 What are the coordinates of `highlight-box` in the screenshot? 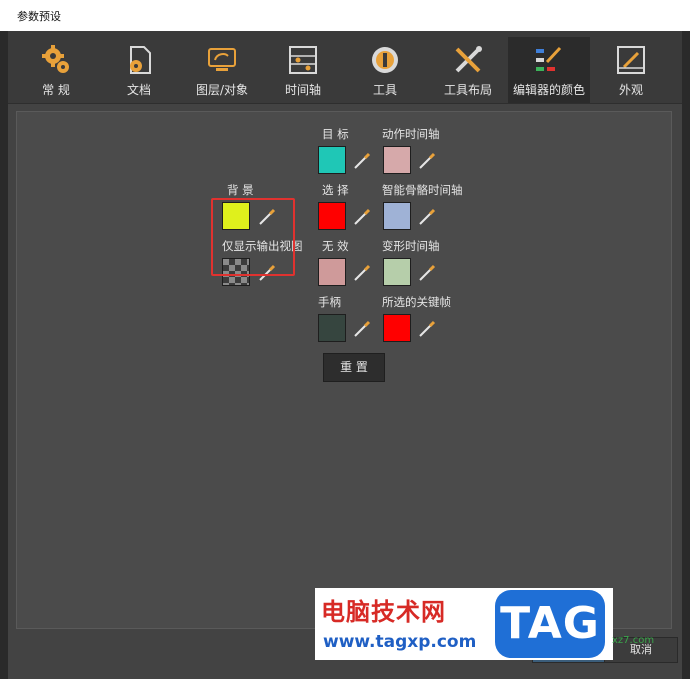 It's located at (253, 237).